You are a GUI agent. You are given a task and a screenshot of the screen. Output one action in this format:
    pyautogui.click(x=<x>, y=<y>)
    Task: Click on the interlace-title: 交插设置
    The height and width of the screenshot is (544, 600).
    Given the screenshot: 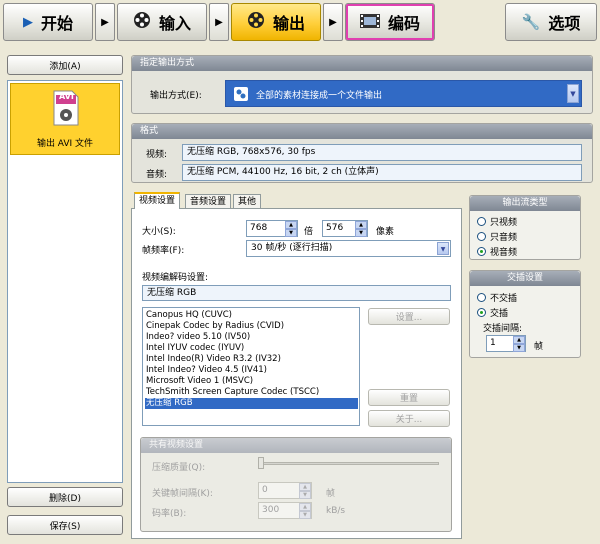 What is the action you would take?
    pyautogui.click(x=525, y=278)
    